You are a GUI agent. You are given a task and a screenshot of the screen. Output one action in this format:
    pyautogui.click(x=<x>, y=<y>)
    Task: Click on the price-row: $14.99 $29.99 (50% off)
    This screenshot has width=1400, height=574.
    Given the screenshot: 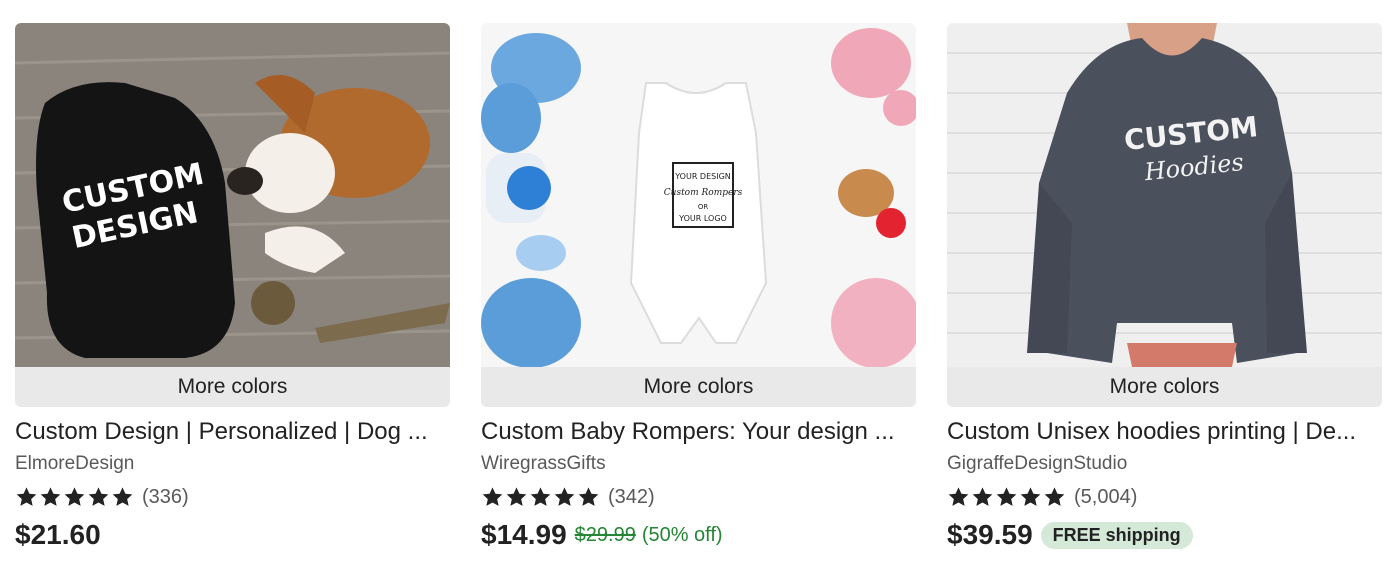 What is the action you would take?
    pyautogui.click(x=698, y=535)
    